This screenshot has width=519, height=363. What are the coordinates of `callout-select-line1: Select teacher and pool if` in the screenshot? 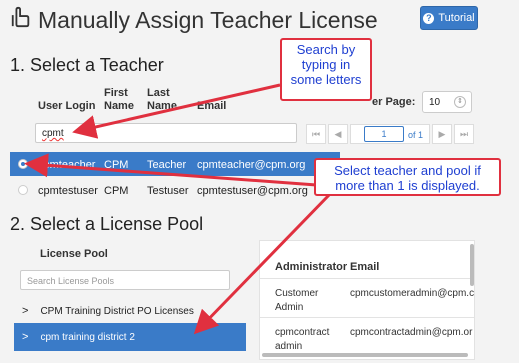 It's located at (407, 170).